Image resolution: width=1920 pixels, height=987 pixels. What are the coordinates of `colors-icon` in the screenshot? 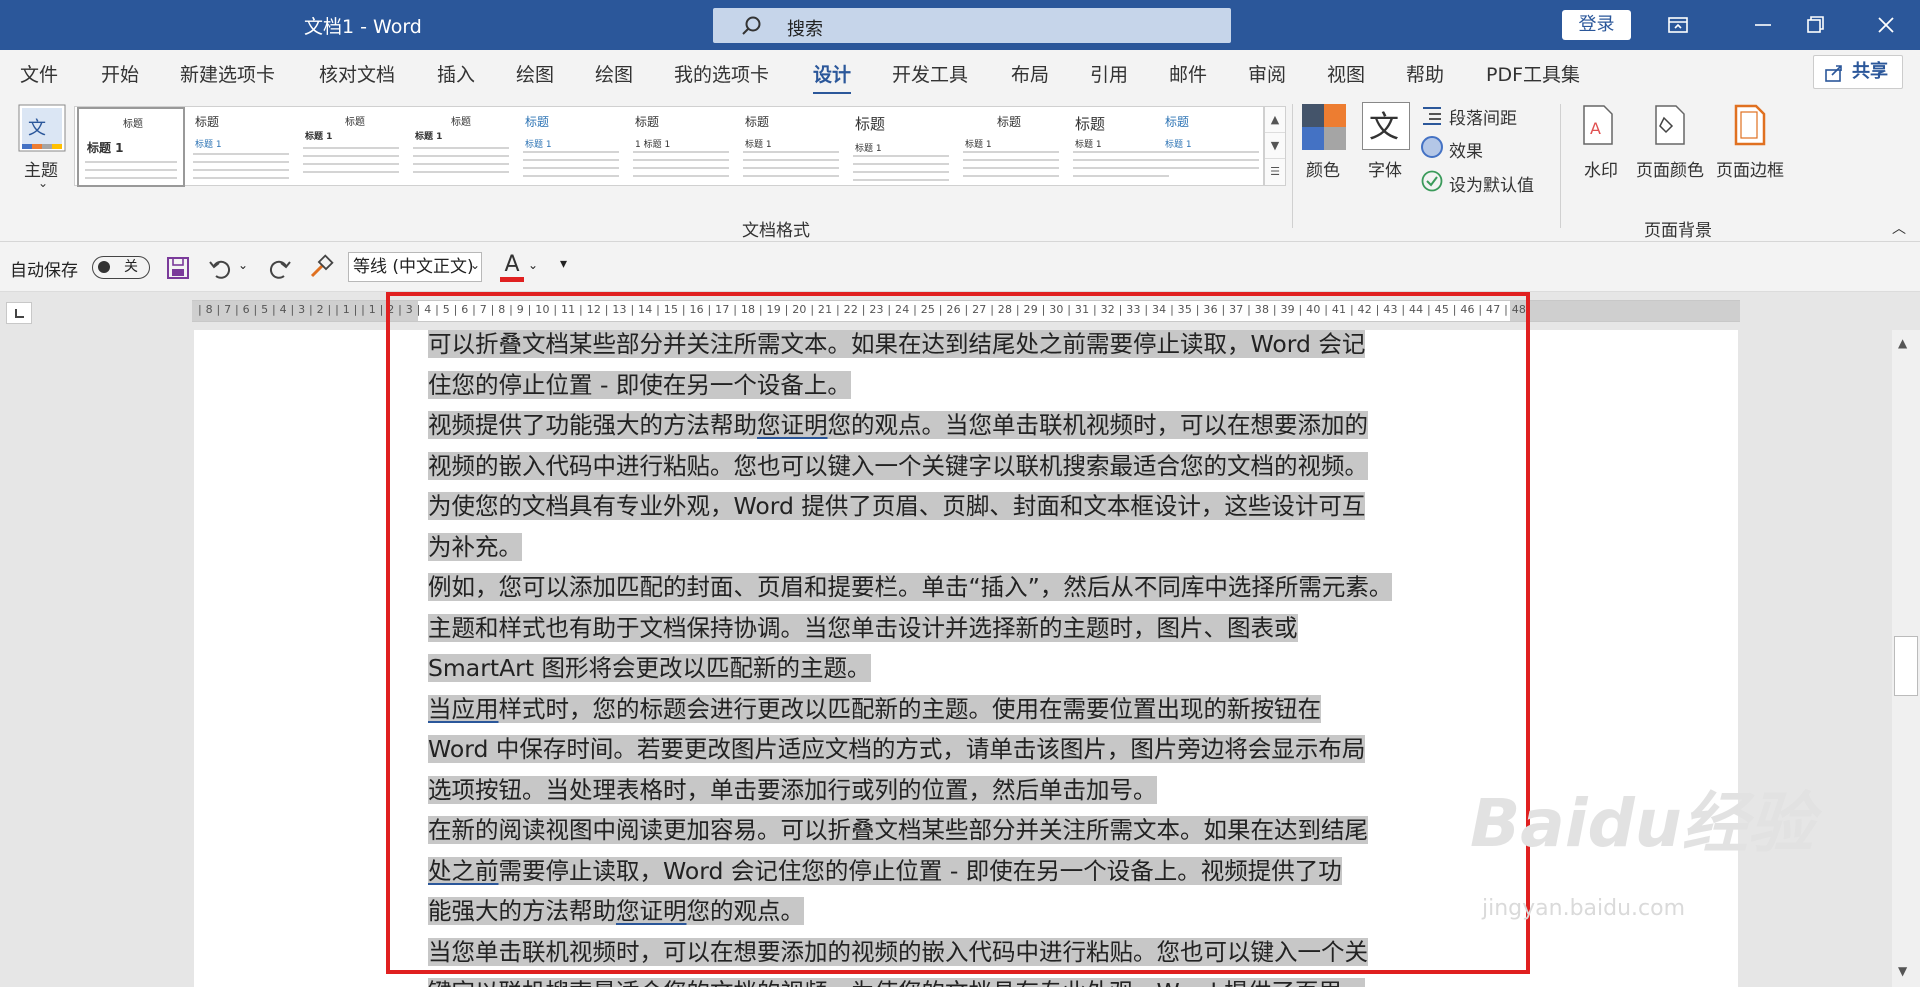 It's located at (1324, 127).